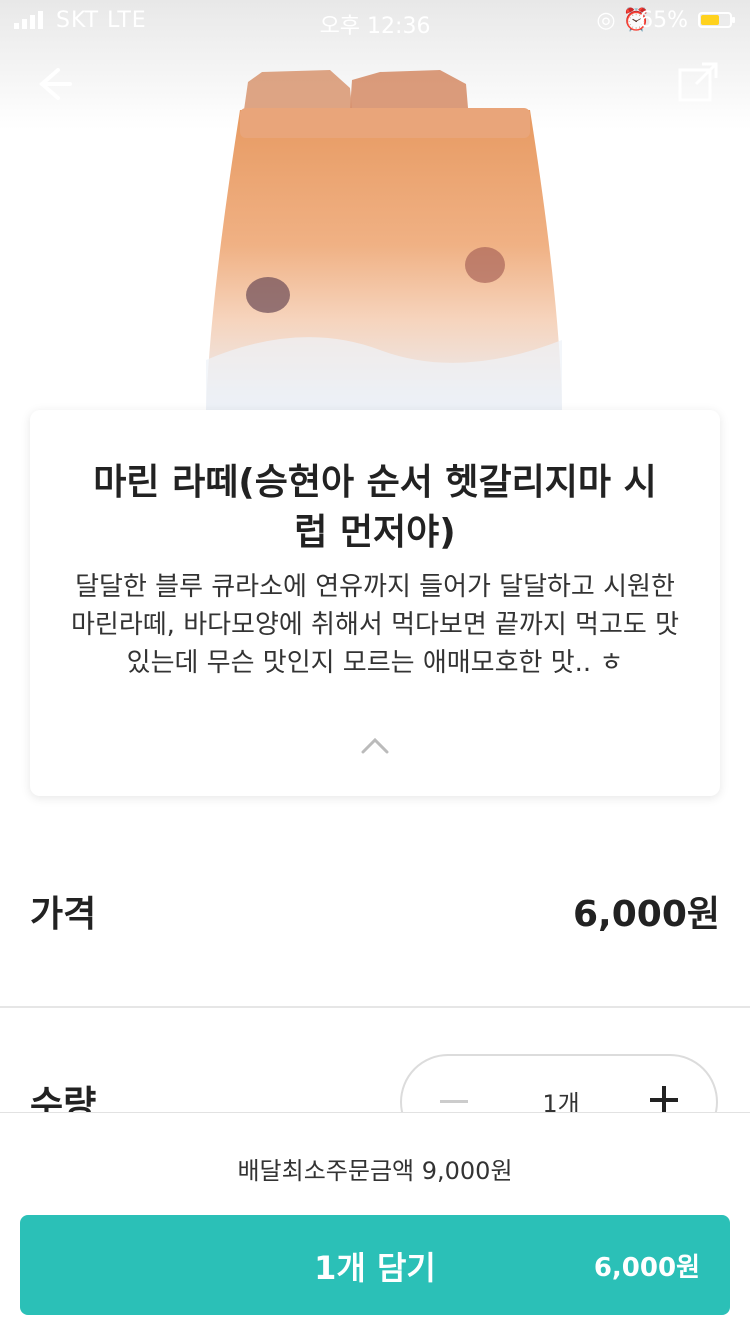 This screenshot has height=1335, width=750. What do you see at coordinates (646, 1268) in the screenshot?
I see `add-to-cart-price: 6,000원` at bounding box center [646, 1268].